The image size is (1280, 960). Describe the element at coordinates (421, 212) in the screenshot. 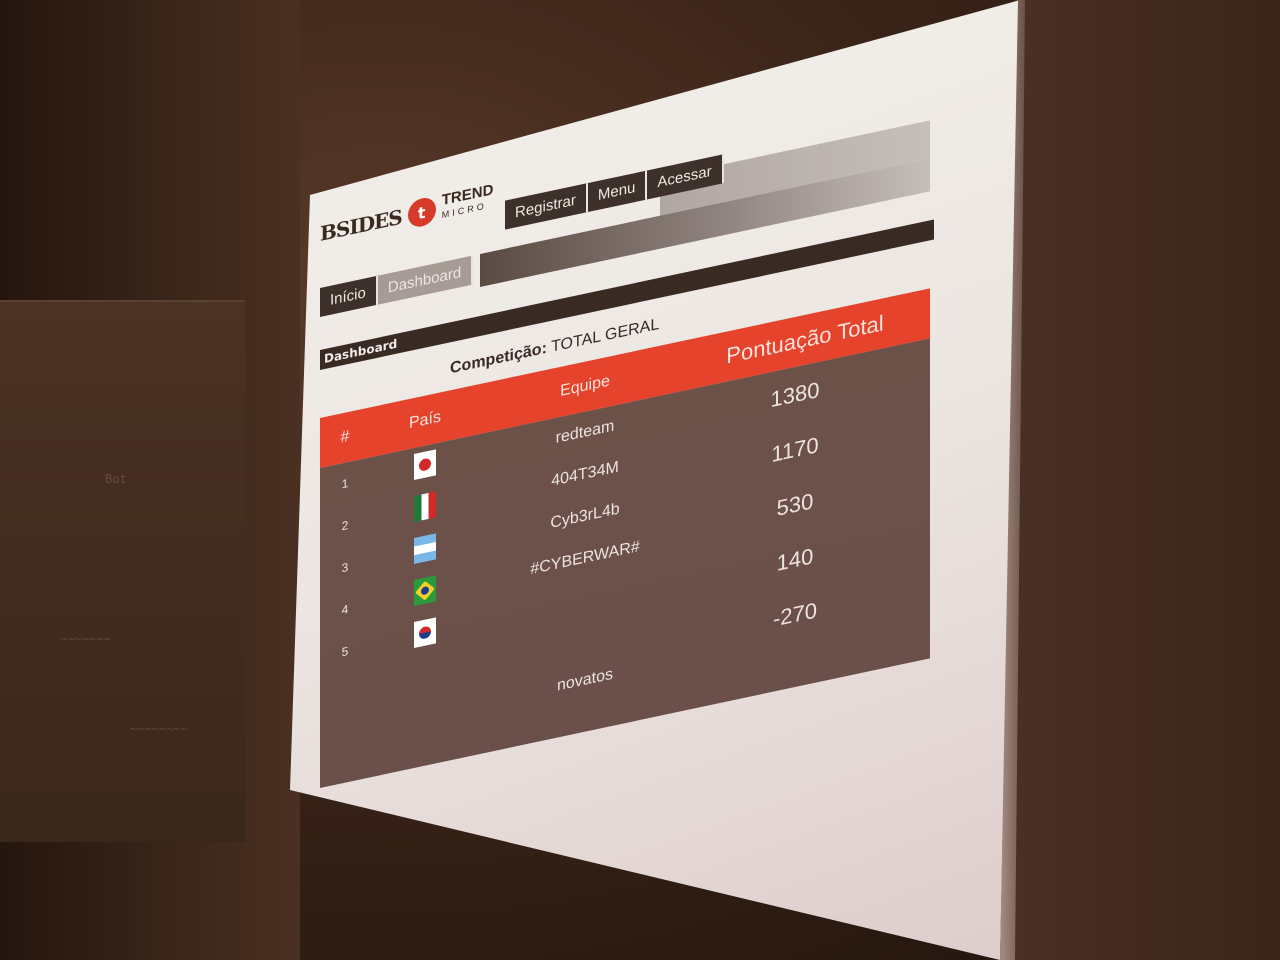

I see `trend-micro-logo-icon: t` at that location.